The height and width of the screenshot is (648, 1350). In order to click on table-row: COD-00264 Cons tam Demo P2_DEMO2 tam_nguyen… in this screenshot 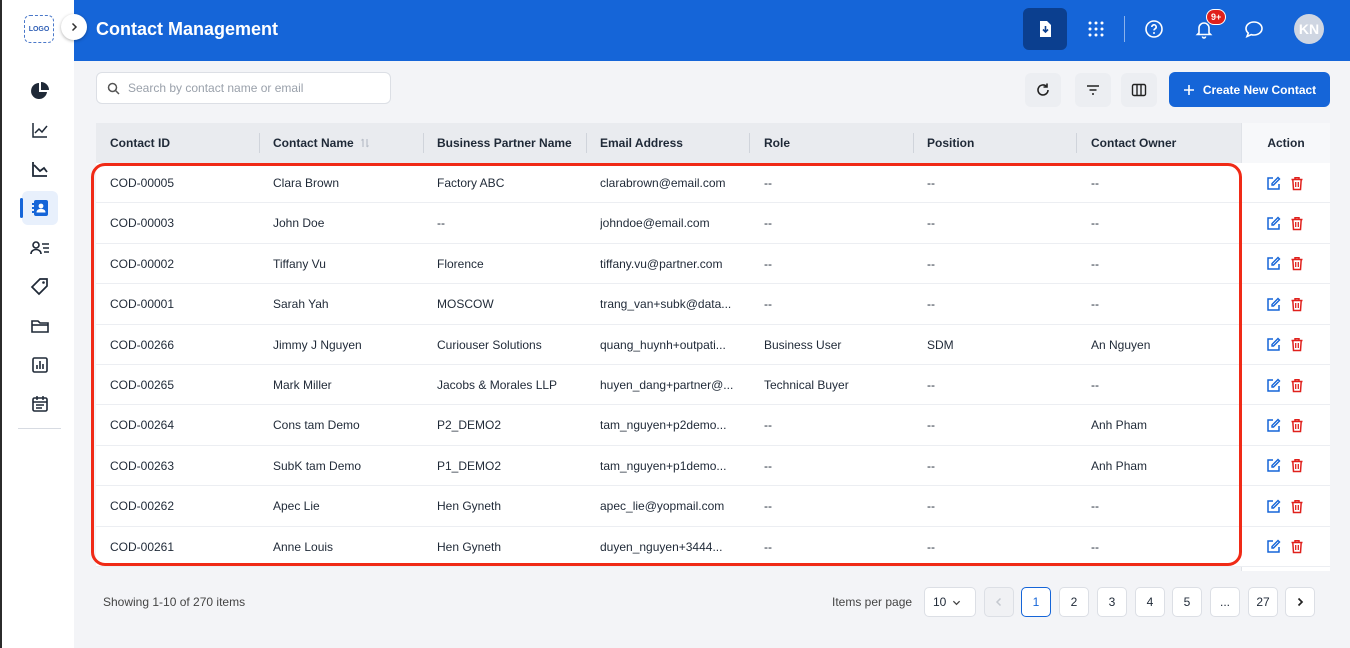, I will do `click(713, 425)`.